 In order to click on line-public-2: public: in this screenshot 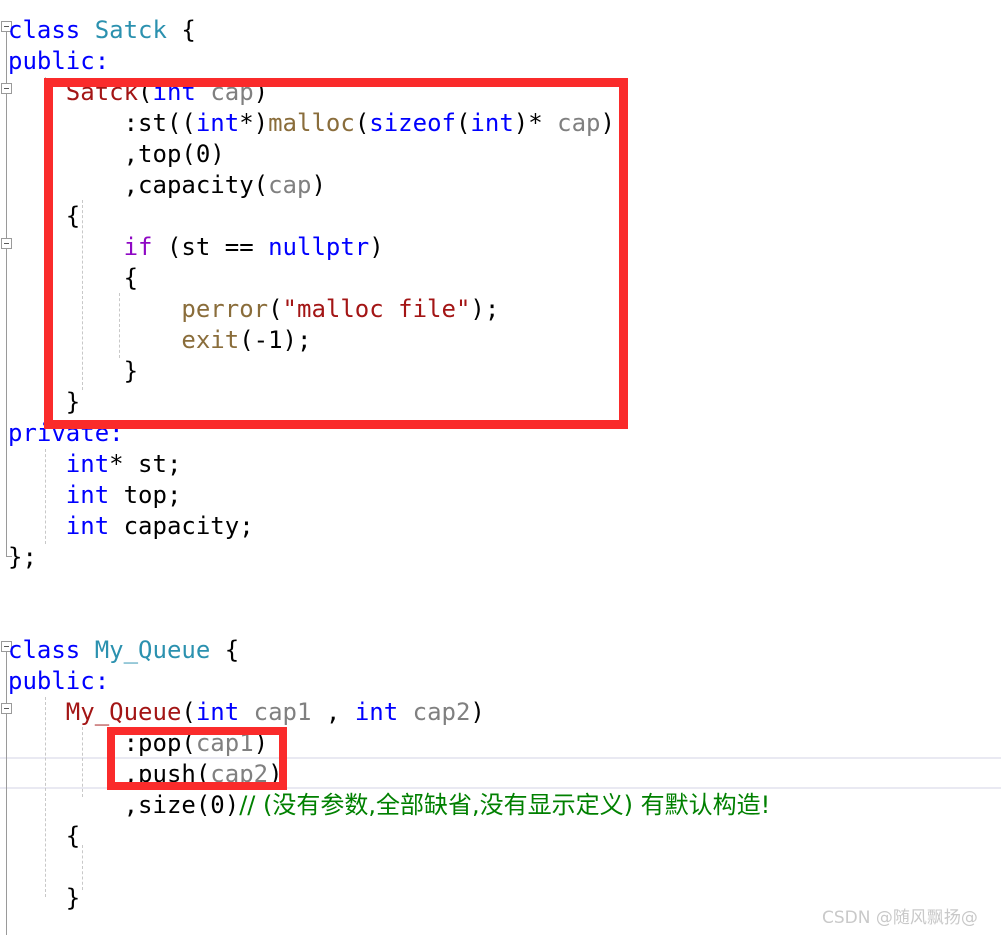, I will do `click(58, 681)`.